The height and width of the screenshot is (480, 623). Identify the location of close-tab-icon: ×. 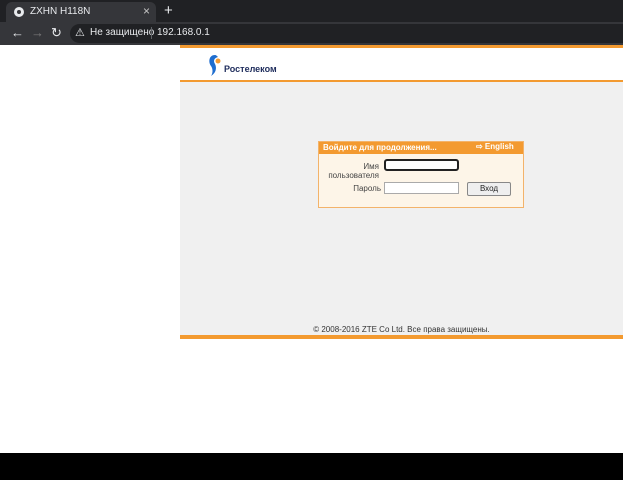
(146, 11).